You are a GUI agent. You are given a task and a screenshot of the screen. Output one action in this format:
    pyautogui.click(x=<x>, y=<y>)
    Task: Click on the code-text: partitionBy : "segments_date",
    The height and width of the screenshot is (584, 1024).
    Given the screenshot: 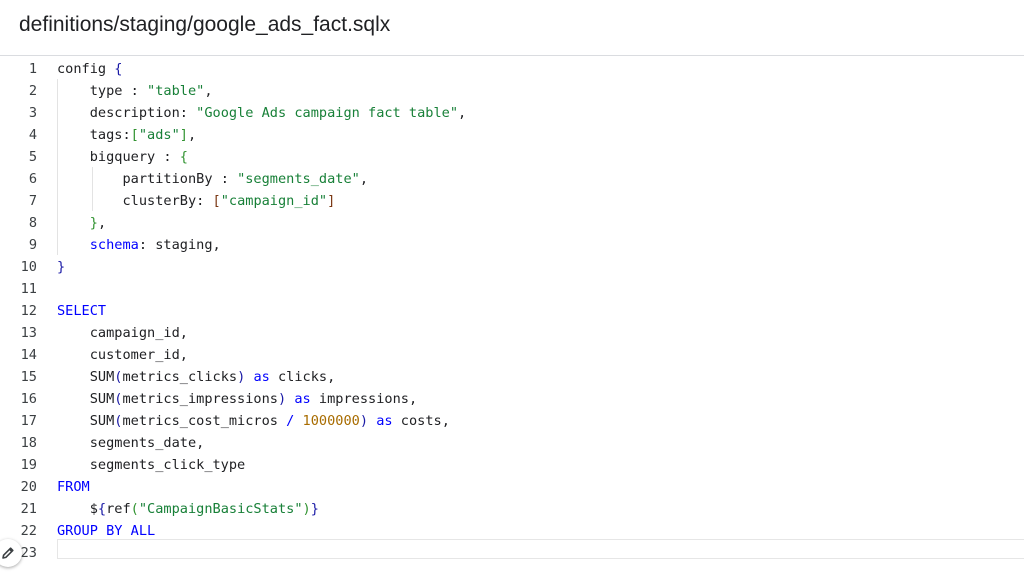 What is the action you would take?
    pyautogui.click(x=212, y=179)
    